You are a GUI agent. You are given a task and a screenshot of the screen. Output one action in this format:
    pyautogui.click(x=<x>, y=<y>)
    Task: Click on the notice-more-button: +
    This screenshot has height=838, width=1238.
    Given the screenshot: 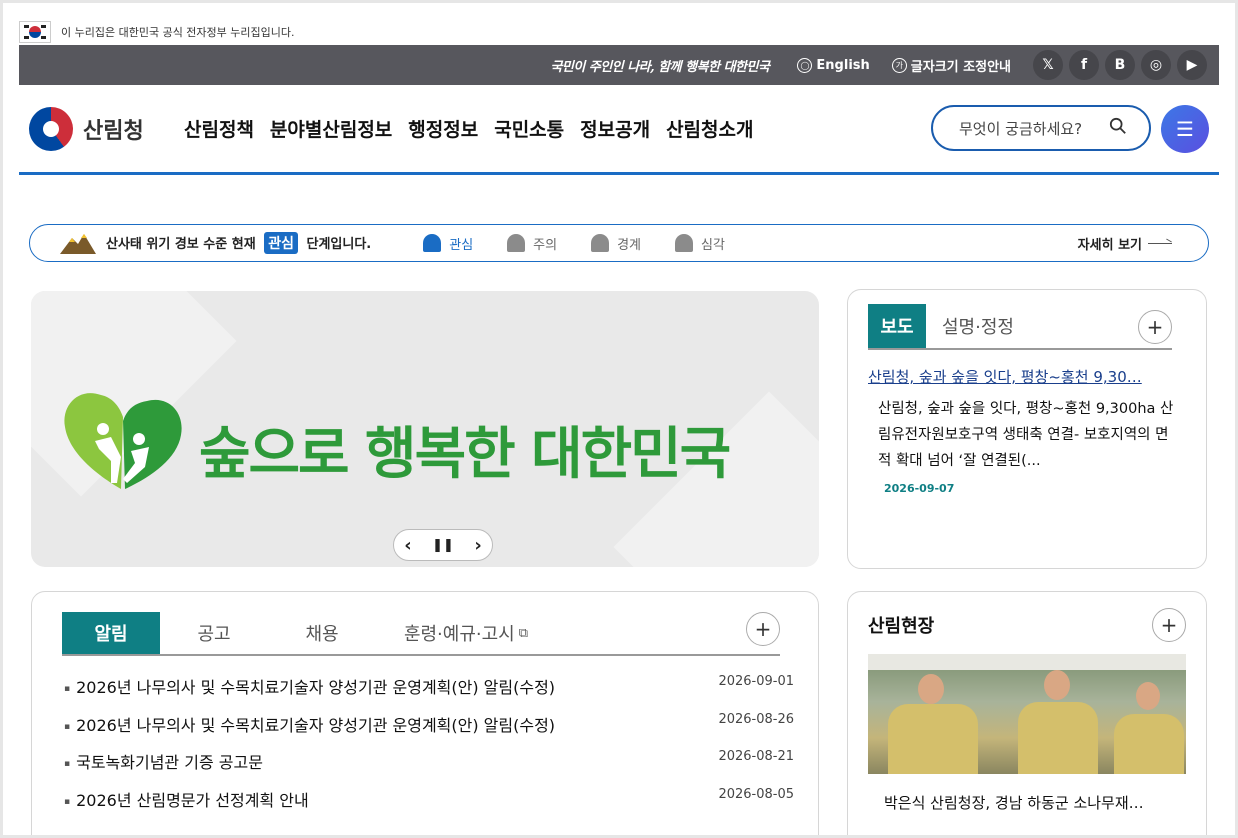 What is the action you would take?
    pyautogui.click(x=763, y=629)
    